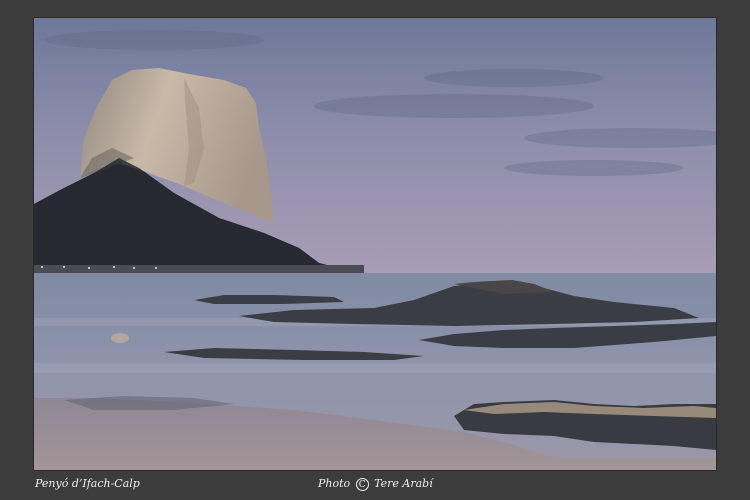 The image size is (750, 500). What do you see at coordinates (120, 338) in the screenshot?
I see `small-rock` at bounding box center [120, 338].